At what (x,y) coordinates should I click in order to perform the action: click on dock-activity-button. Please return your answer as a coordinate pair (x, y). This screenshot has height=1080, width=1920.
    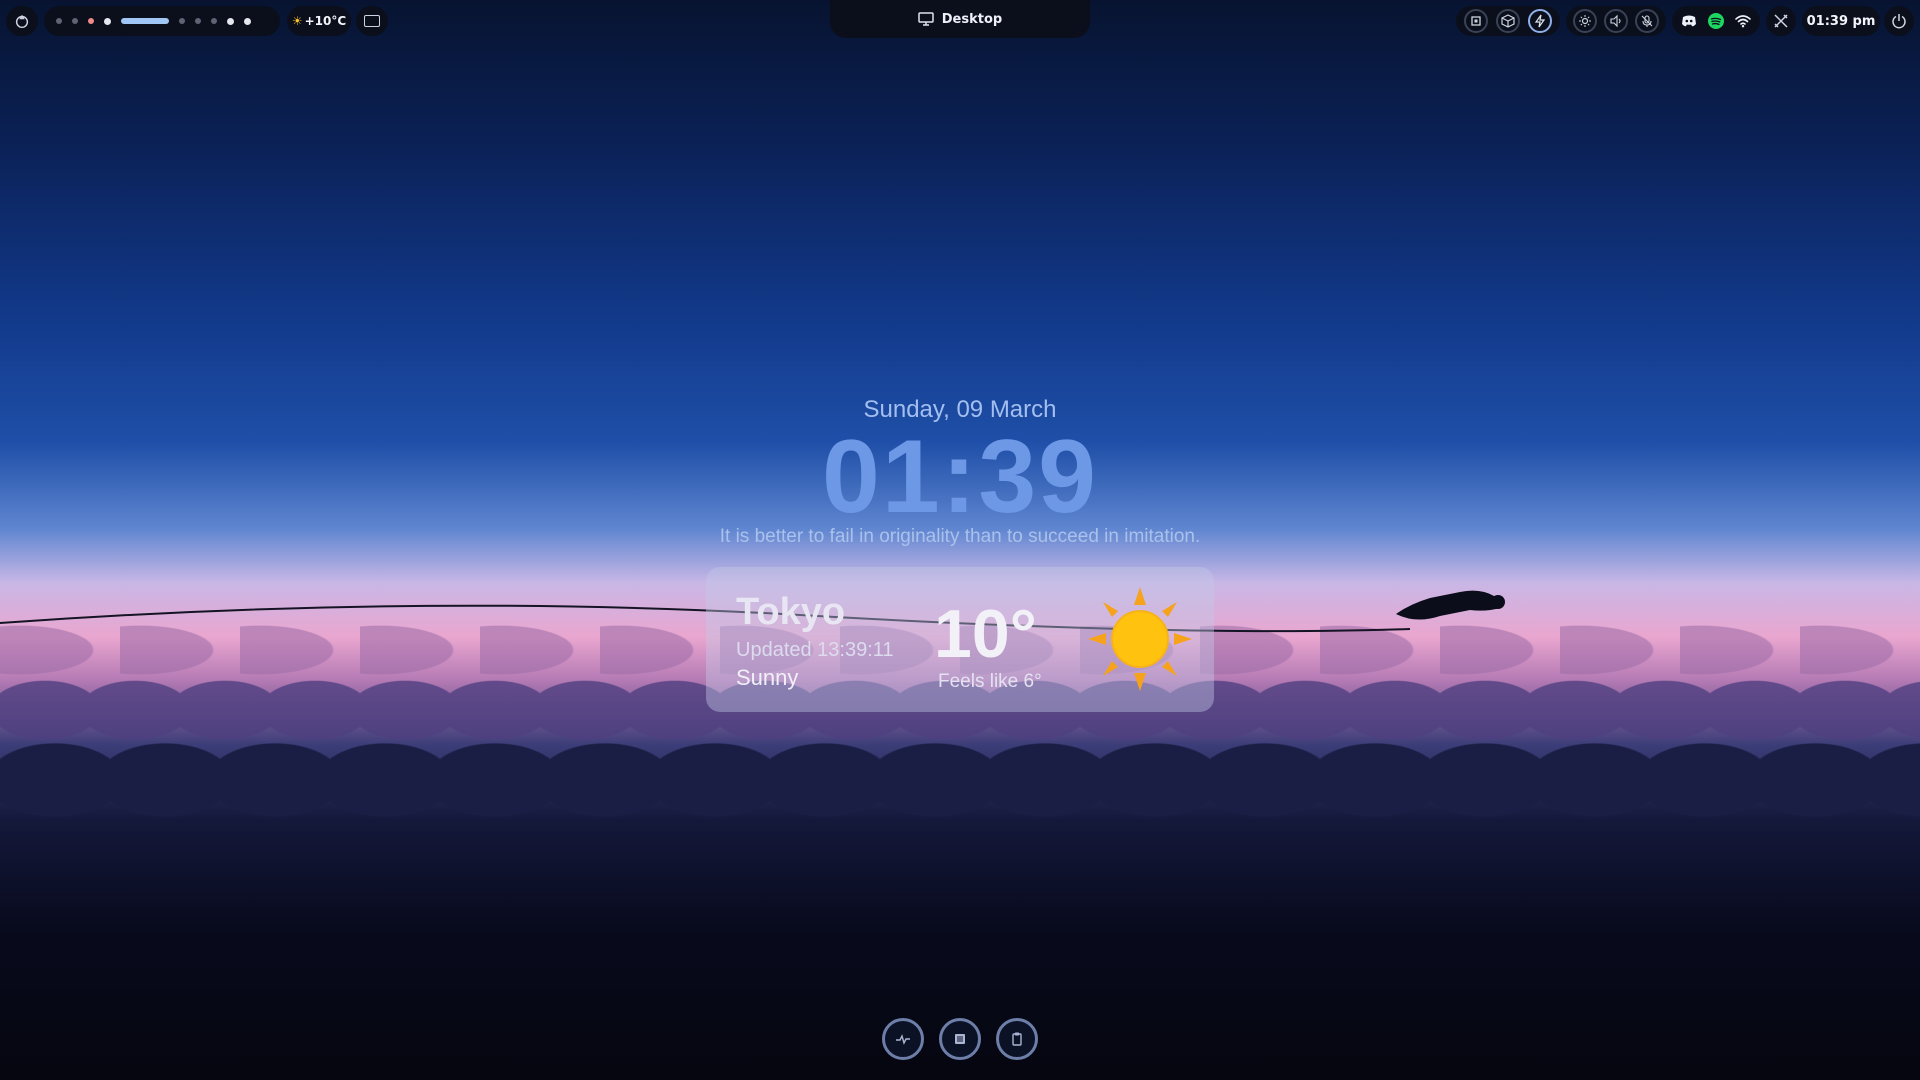
    Looking at the image, I should click on (903, 1039).